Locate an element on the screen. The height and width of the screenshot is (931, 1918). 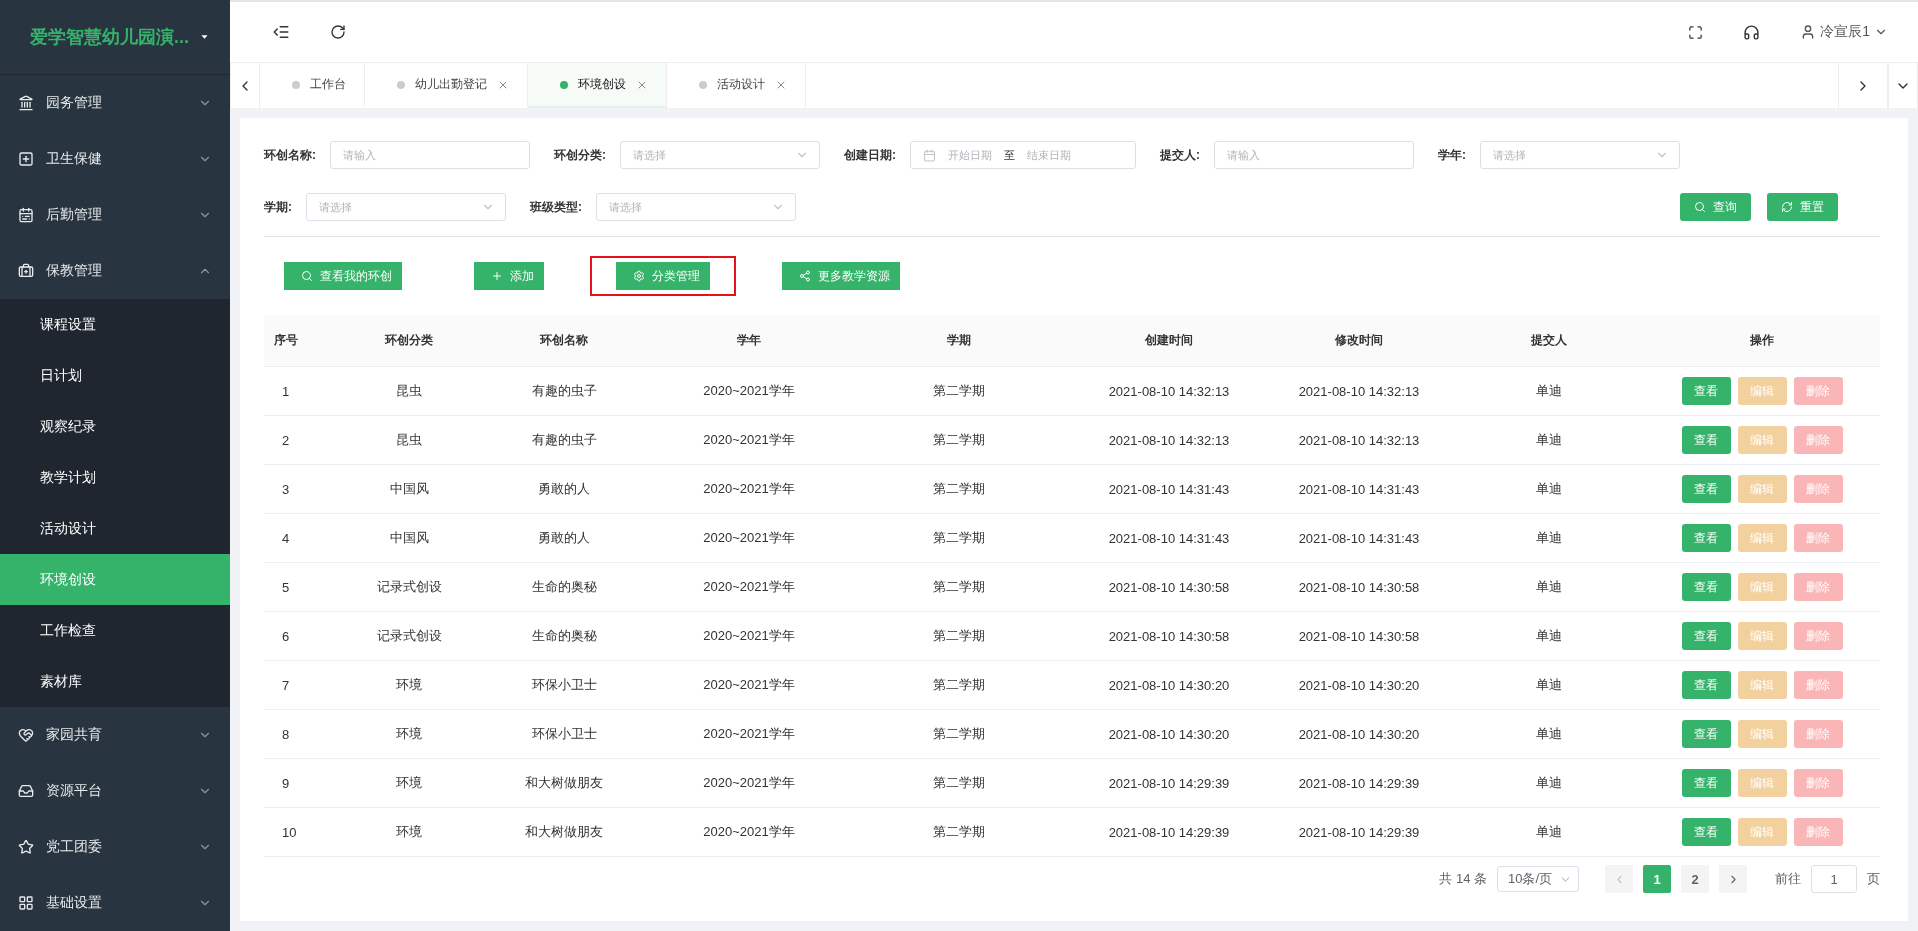
table-cell-text: 3 is located at coordinates (286, 489).